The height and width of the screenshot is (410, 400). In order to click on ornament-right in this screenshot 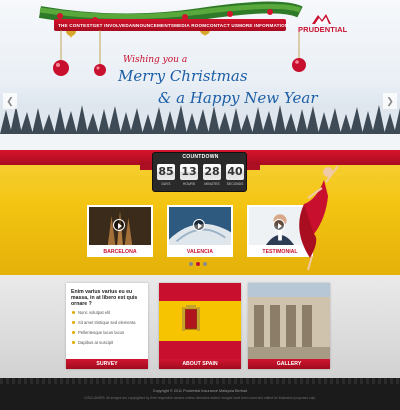, I will do `click(299, 52)`.